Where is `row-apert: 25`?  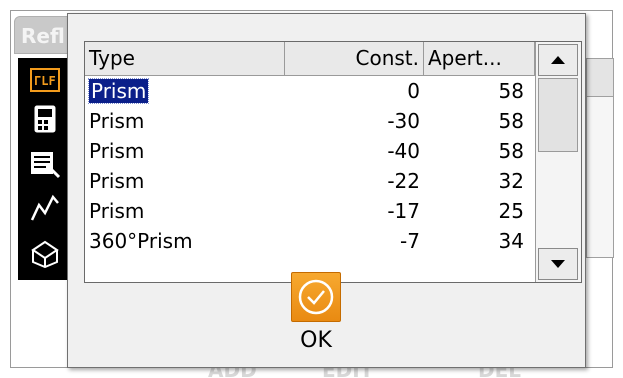 row-apert: 25 is located at coordinates (511, 211).